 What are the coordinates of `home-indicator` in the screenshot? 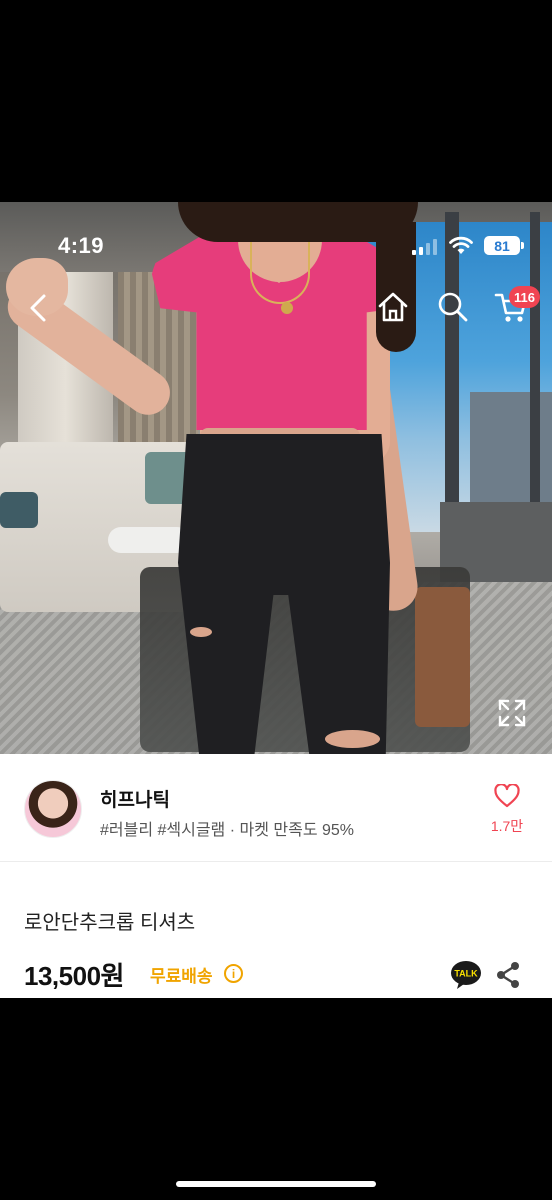 It's located at (276, 1184).